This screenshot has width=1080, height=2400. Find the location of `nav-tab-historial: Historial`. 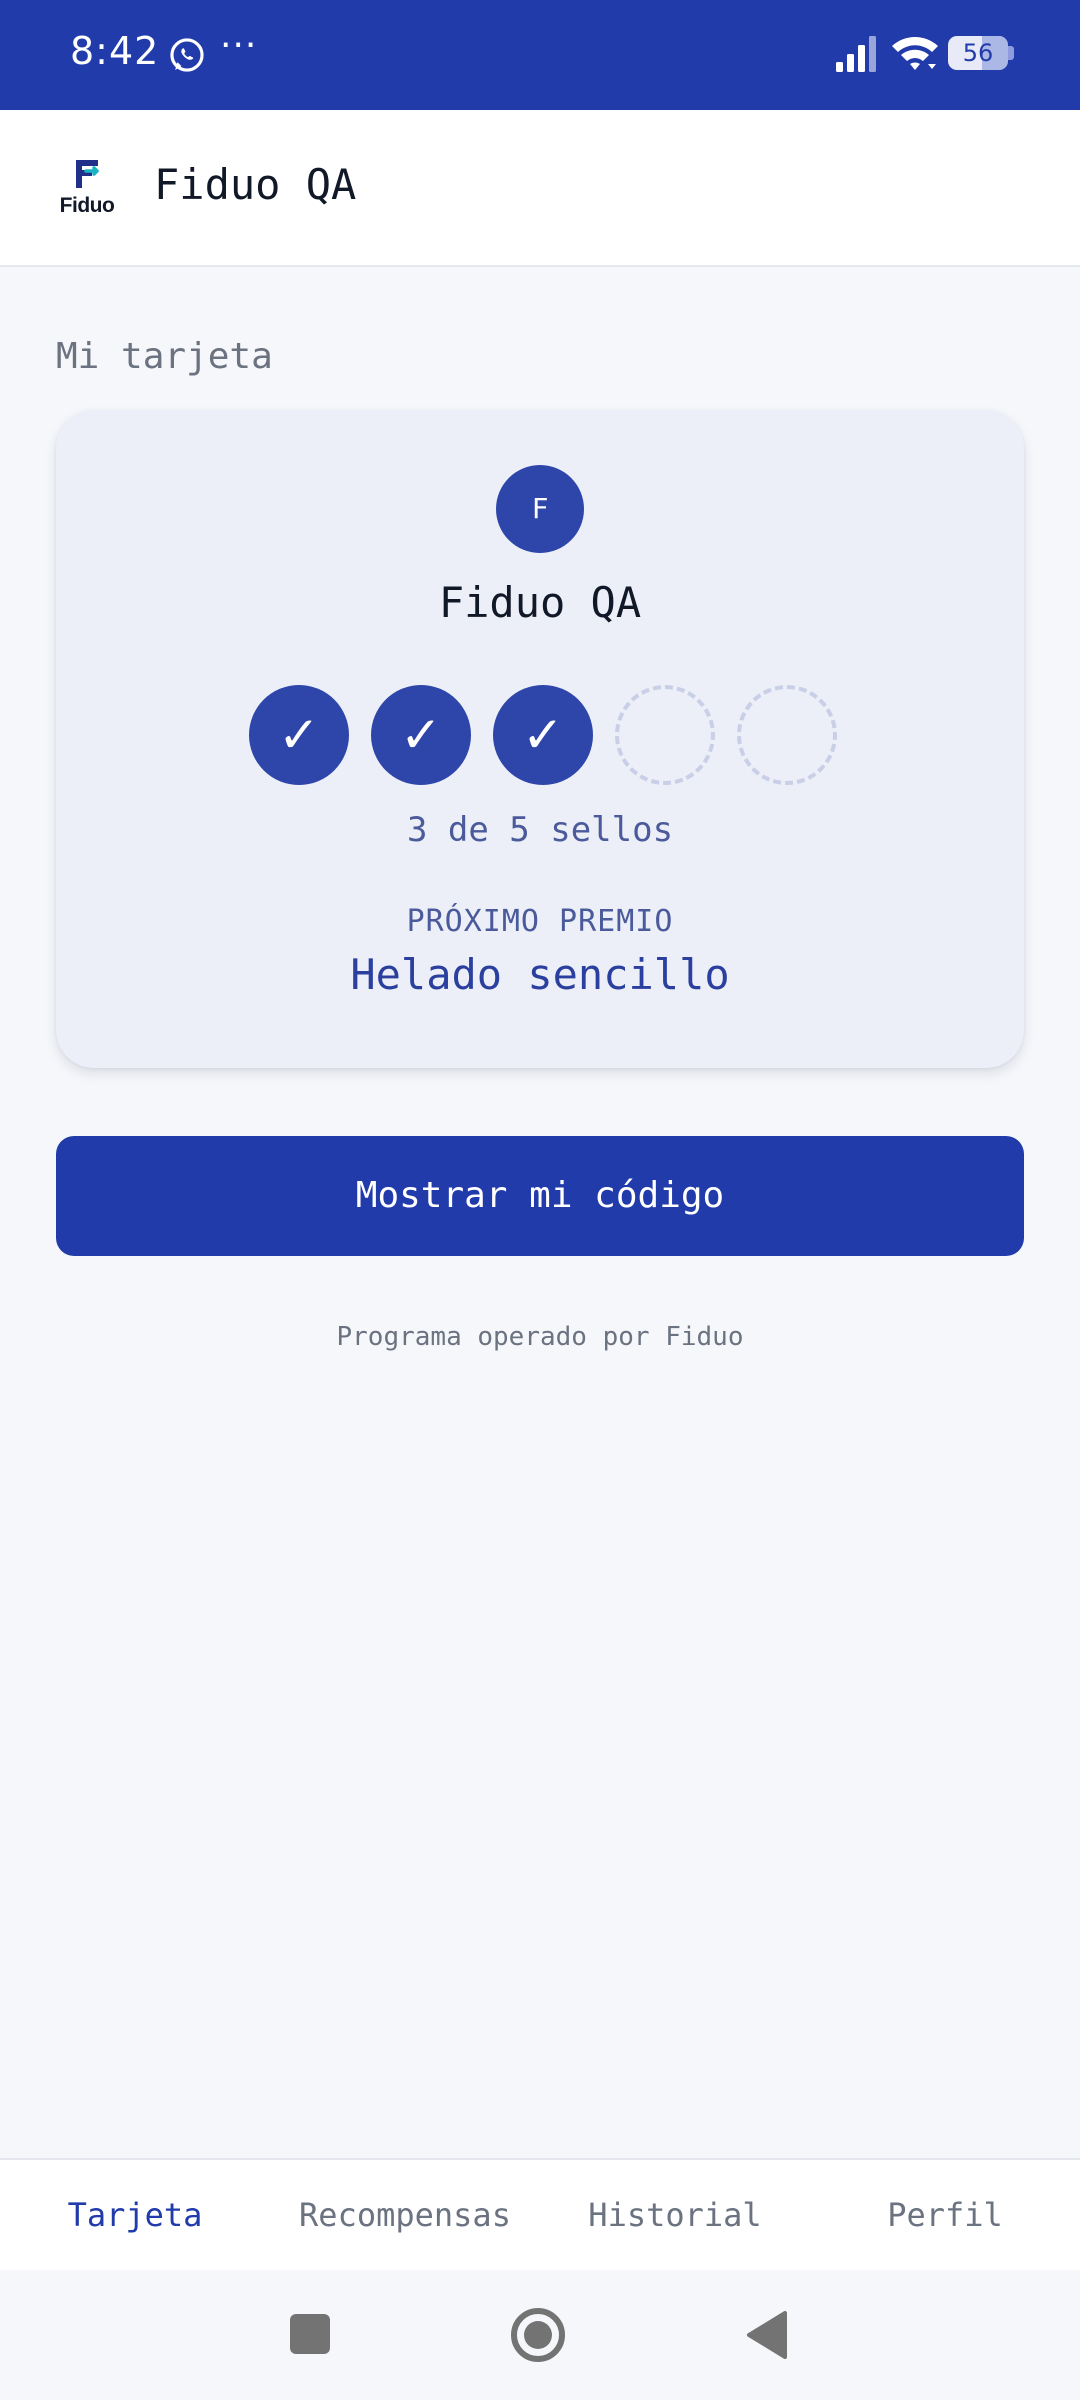

nav-tab-historial: Historial is located at coordinates (675, 2215).